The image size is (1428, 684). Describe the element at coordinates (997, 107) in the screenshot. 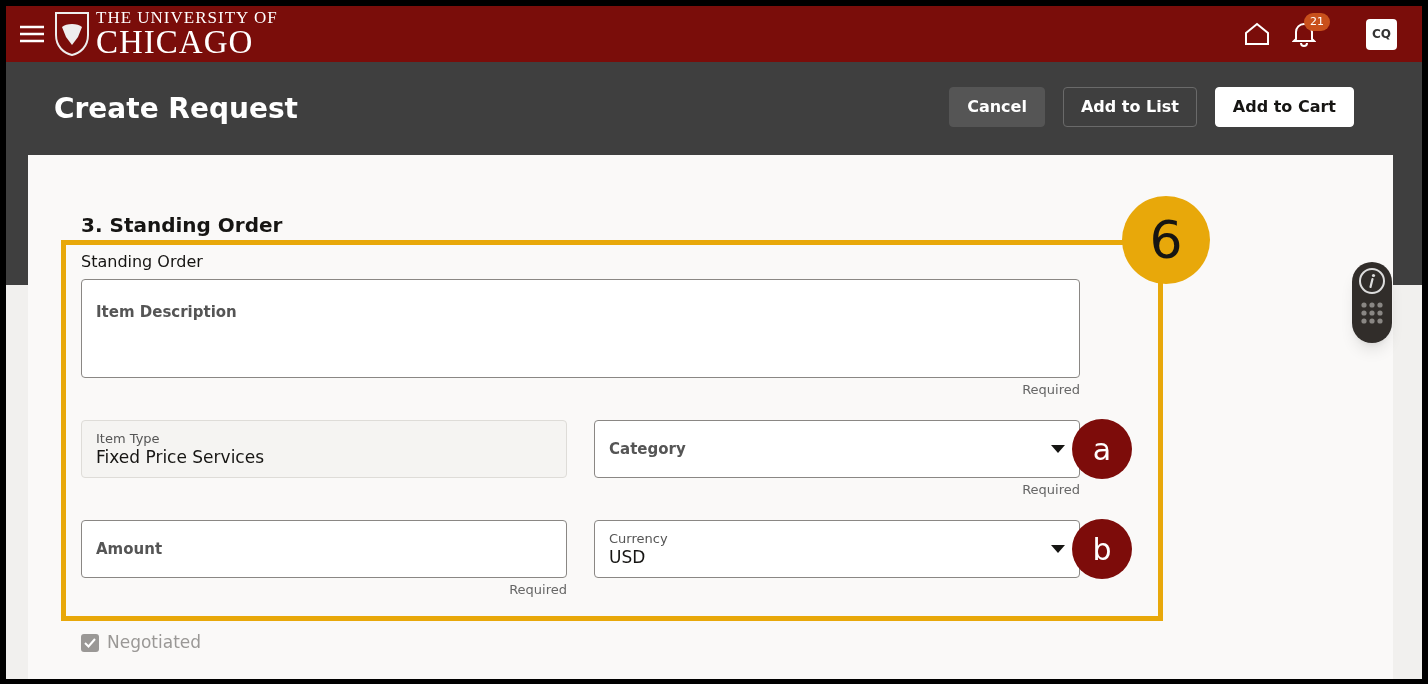

I see `action-button: Cancel` at that location.